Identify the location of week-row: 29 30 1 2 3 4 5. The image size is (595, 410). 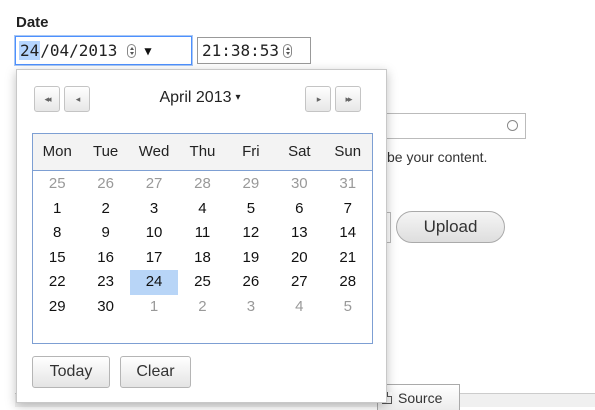
(202, 307).